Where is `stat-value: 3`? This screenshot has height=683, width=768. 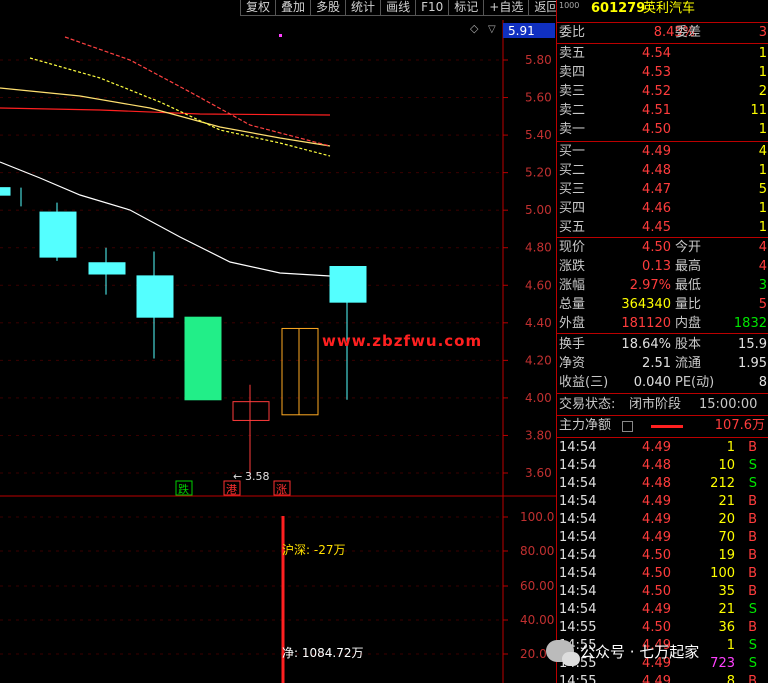 stat-value: 3 is located at coordinates (762, 285).